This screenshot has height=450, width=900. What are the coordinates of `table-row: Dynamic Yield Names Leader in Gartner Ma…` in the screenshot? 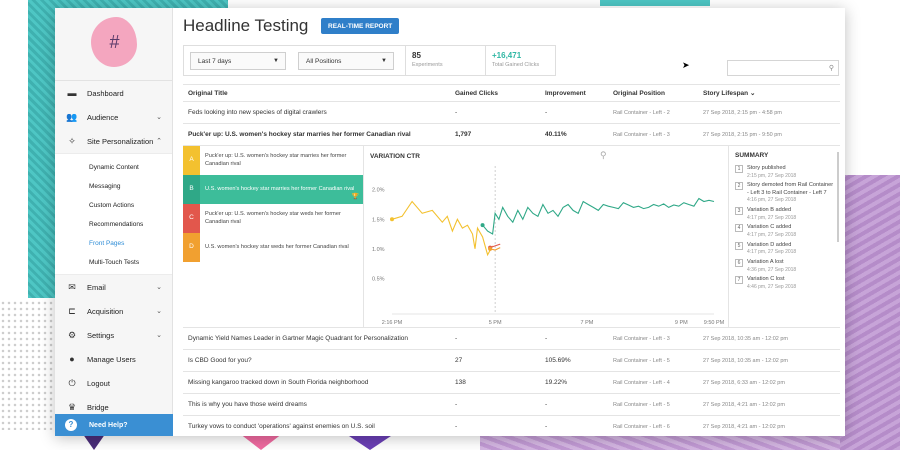 It's located at (511, 339).